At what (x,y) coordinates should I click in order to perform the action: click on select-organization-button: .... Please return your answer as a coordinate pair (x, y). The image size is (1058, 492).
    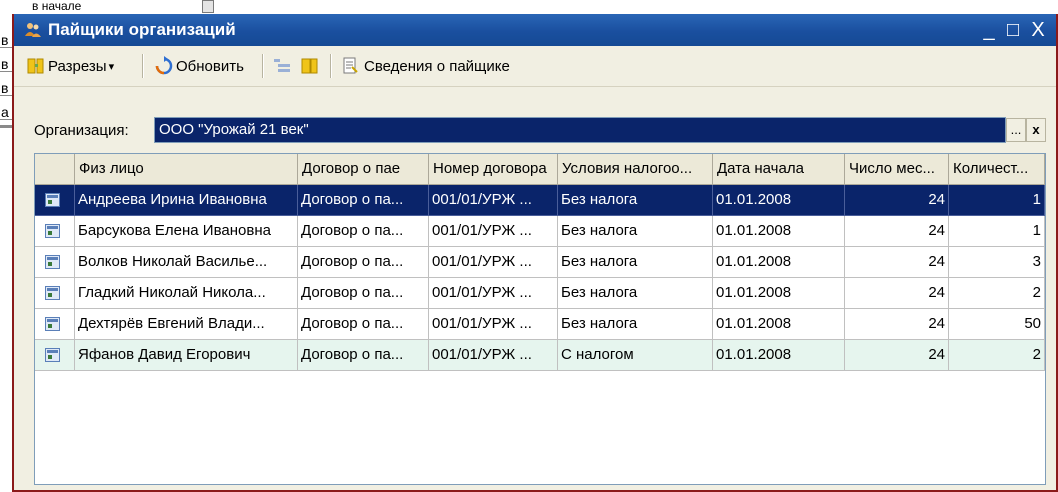
    Looking at the image, I should click on (1016, 130).